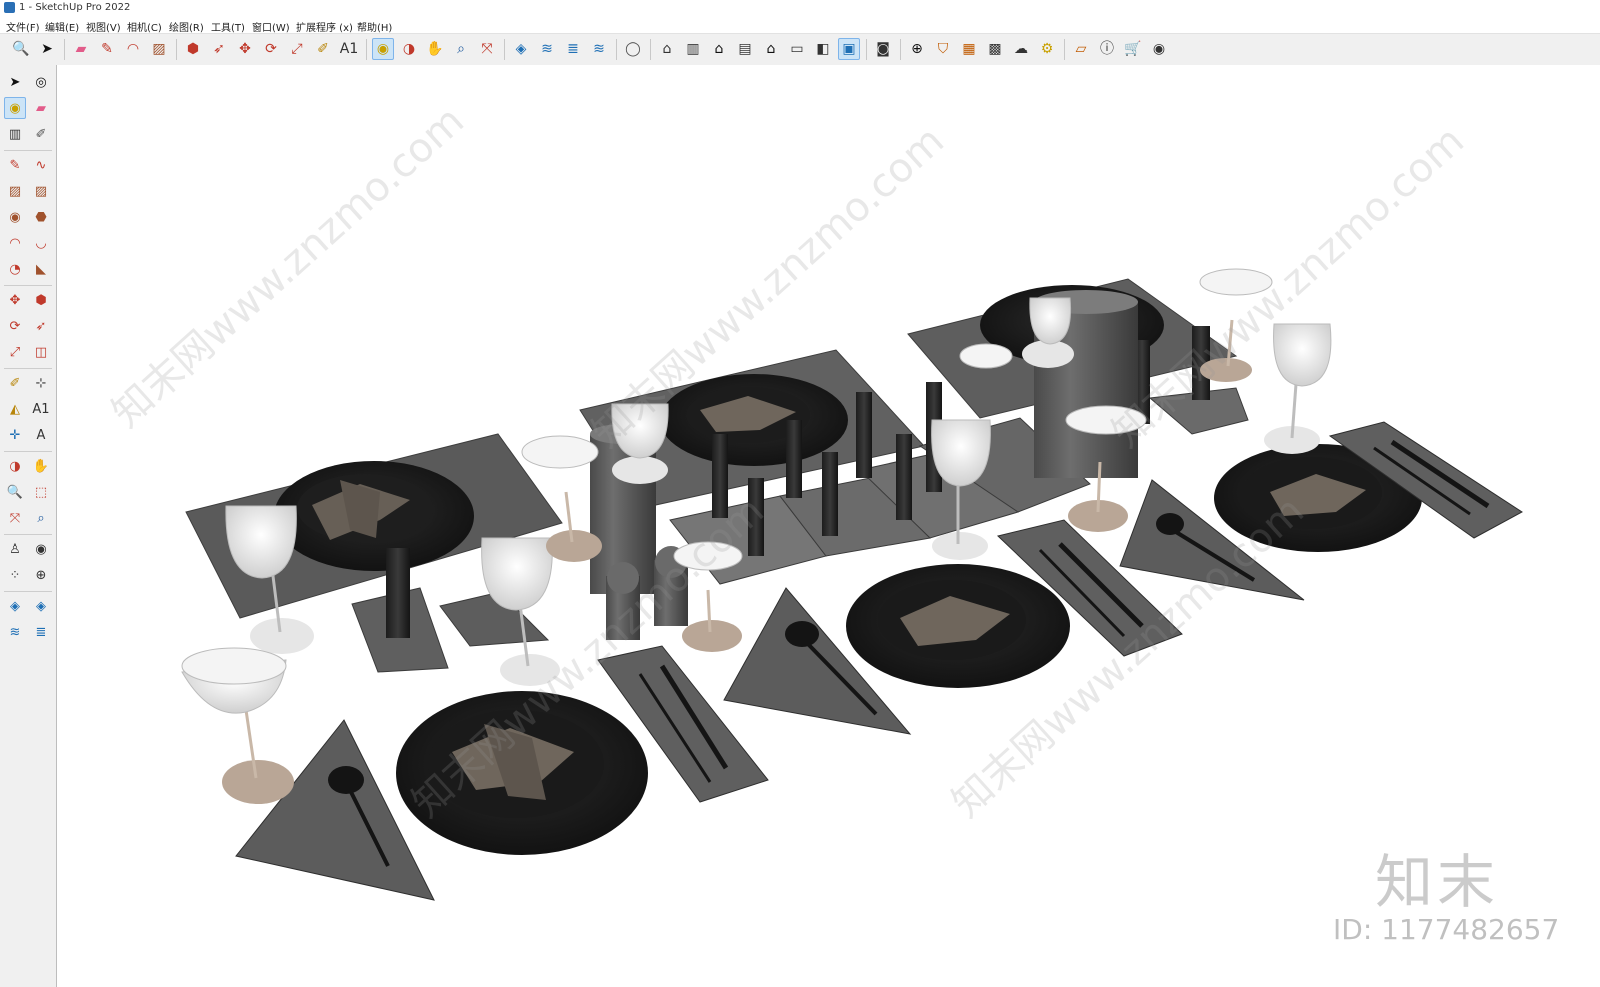  I want to click on front-view-icon: ⌂, so click(771, 49).